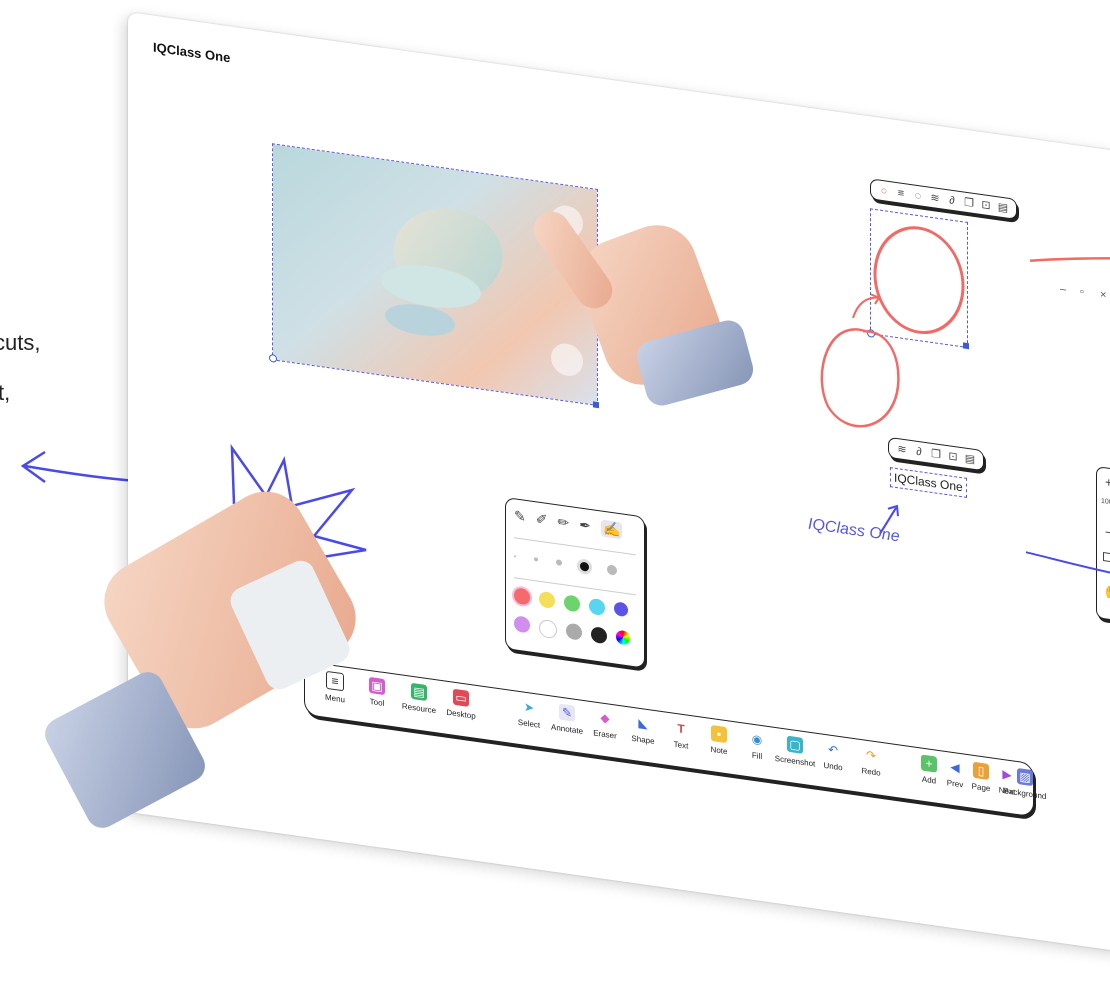 The height and width of the screenshot is (984, 1110). What do you see at coordinates (833, 750) in the screenshot?
I see `undo-icon: ↶` at bounding box center [833, 750].